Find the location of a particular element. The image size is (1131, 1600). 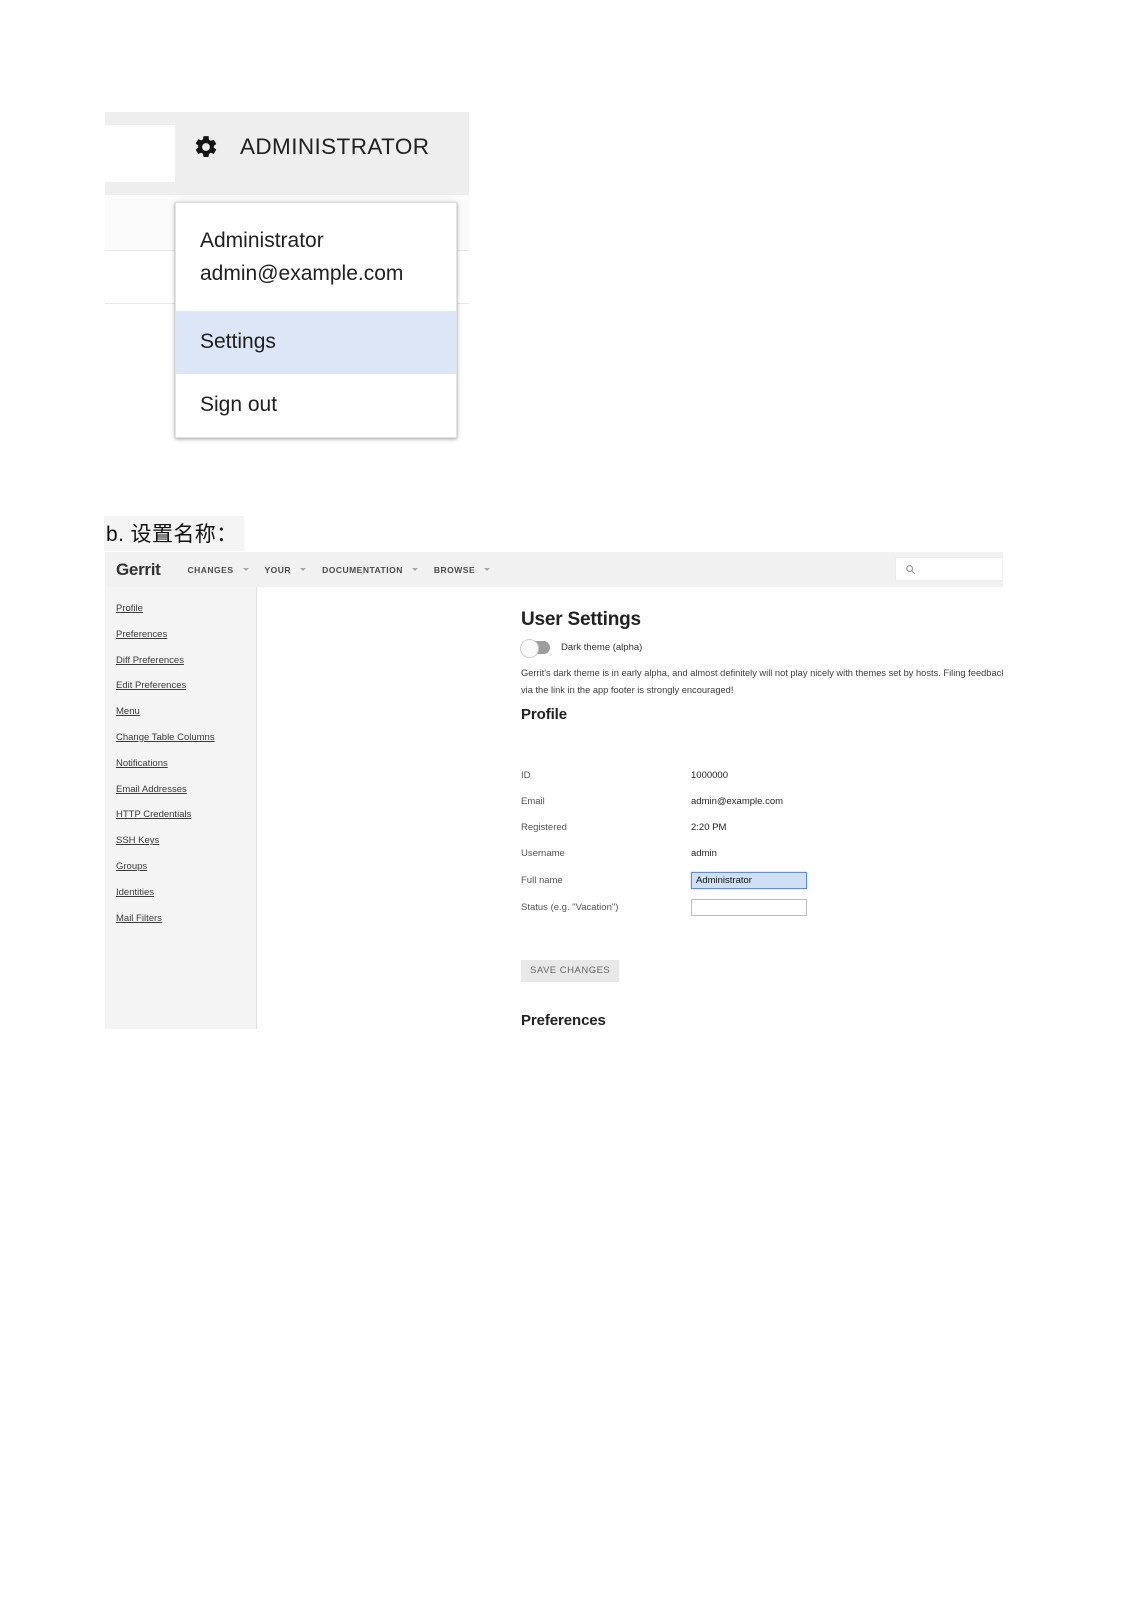

sidebar-item-identities: Identities is located at coordinates (186, 893).